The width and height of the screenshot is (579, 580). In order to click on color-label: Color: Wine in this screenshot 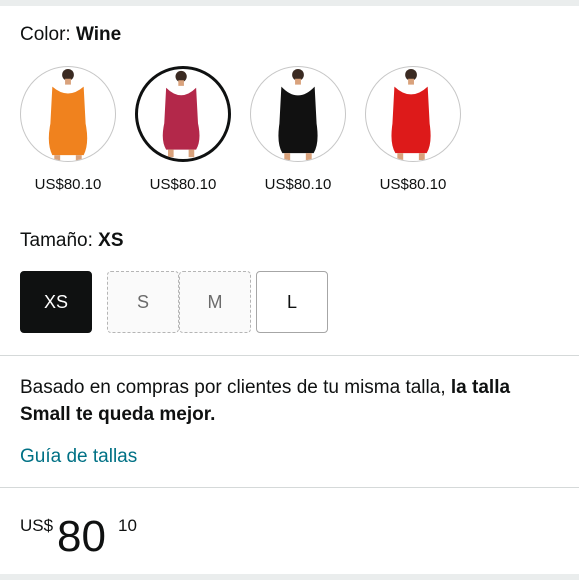, I will do `click(70, 35)`.